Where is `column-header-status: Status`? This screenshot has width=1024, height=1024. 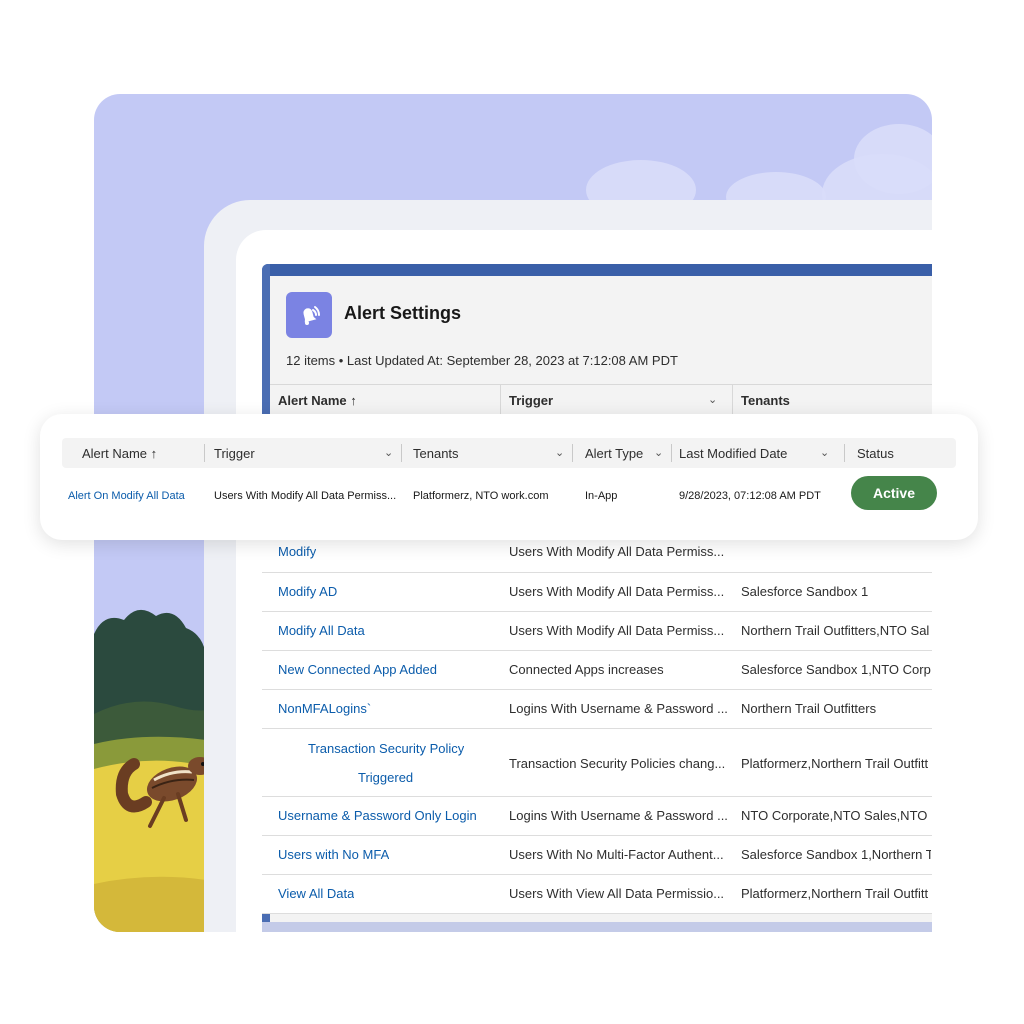
column-header-status: Status is located at coordinates (875, 453).